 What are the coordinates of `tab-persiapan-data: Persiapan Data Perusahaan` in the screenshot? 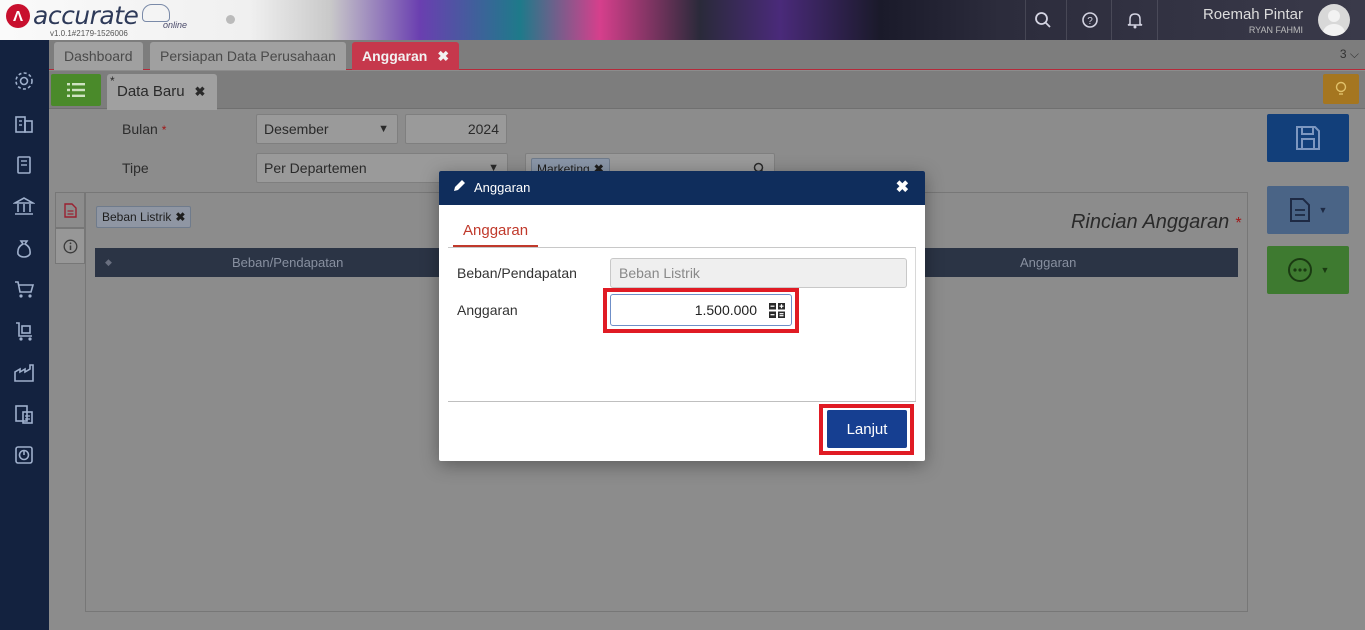 It's located at (248, 56).